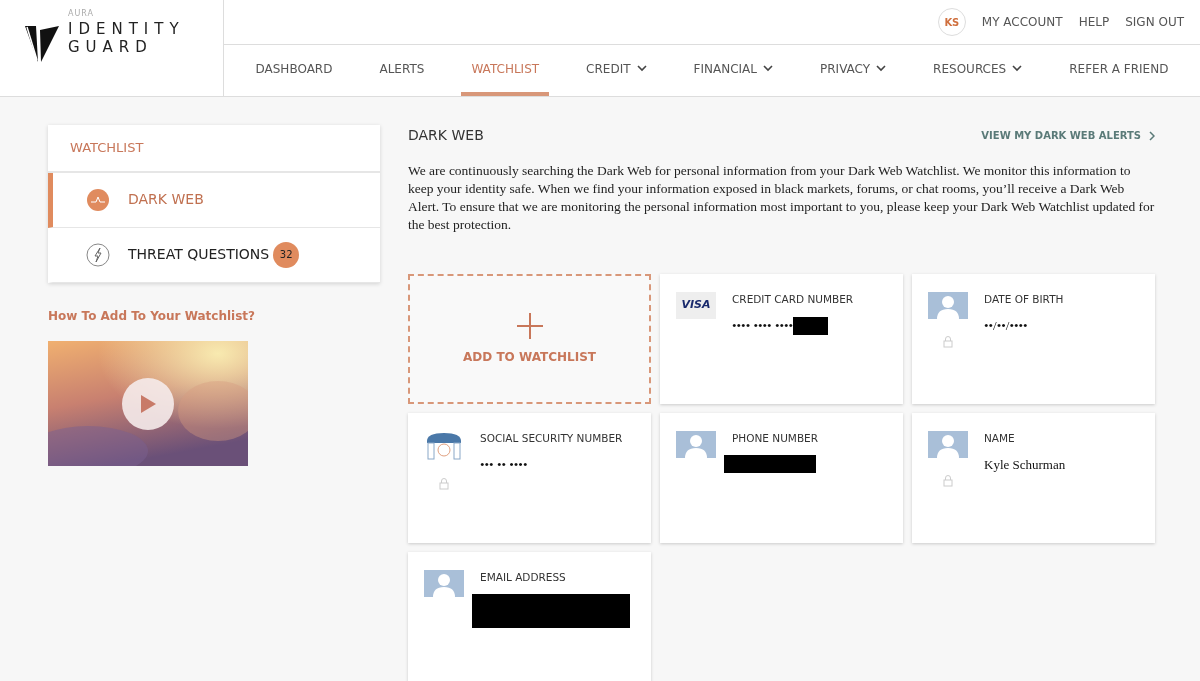 The height and width of the screenshot is (681, 1200). I want to click on field-value: ••• •• ••••, so click(504, 464).